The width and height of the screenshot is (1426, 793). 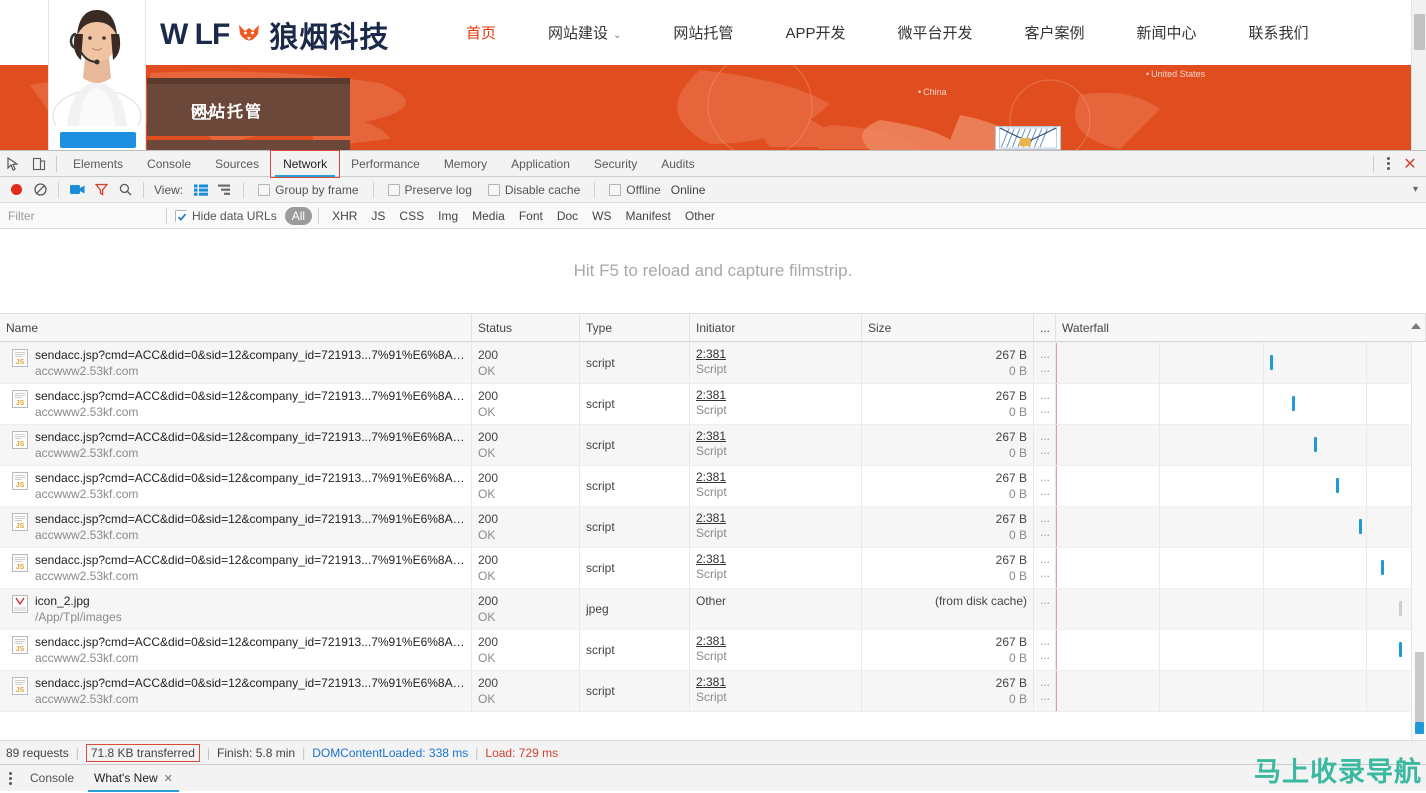 What do you see at coordinates (1416, 326) in the screenshot?
I see `sort-arrow-icon` at bounding box center [1416, 326].